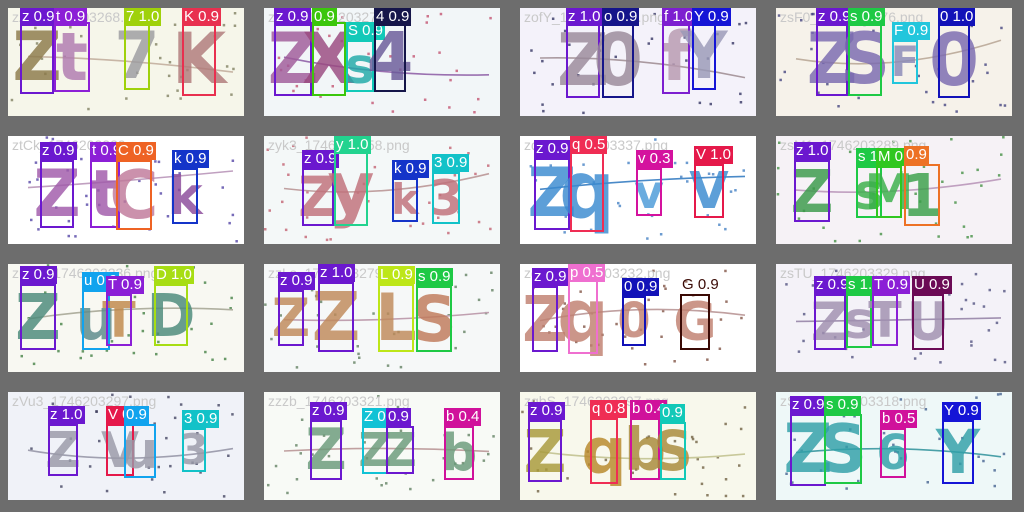  What do you see at coordinates (296, 281) in the screenshot?
I see `detection-label: z 0.9` at bounding box center [296, 281].